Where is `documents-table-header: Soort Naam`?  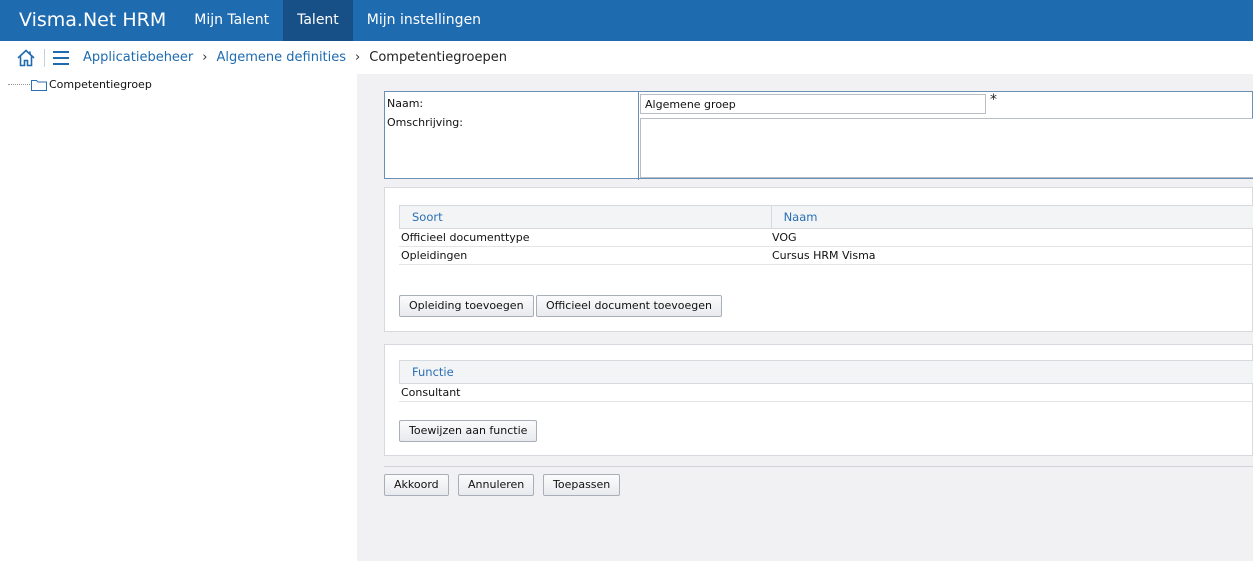 documents-table-header: Soort Naam is located at coordinates (826, 217).